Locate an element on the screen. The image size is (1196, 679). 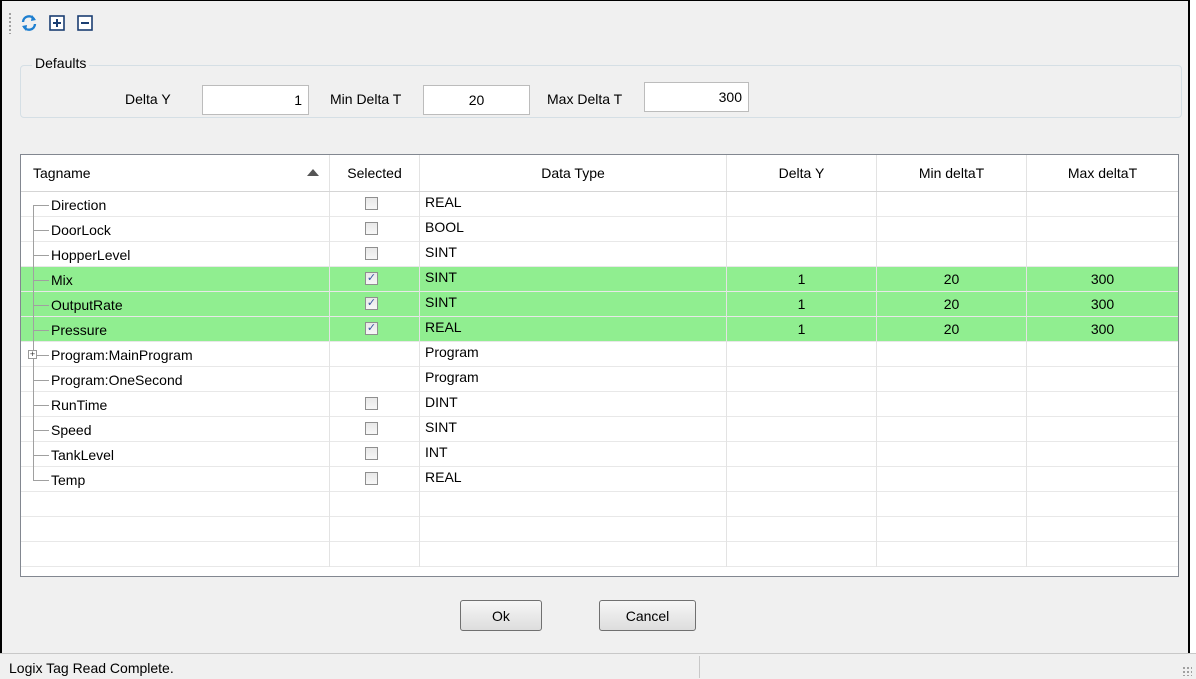
table-row: + Program:MainProgram Program is located at coordinates (599, 354).